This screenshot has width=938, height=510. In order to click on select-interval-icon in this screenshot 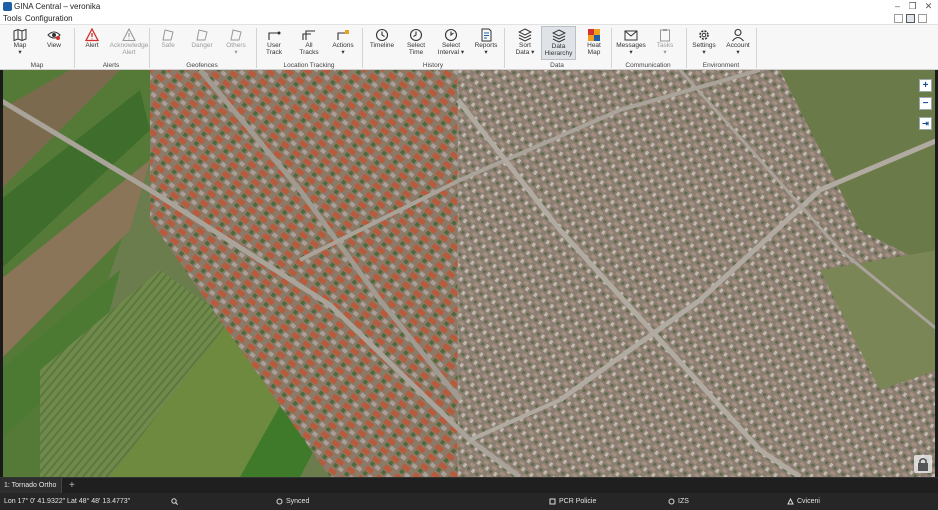, I will do `click(451, 35)`.